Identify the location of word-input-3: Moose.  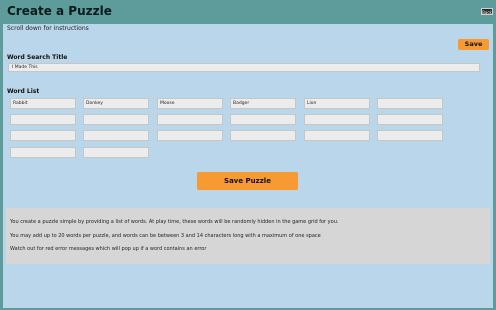
(190, 103).